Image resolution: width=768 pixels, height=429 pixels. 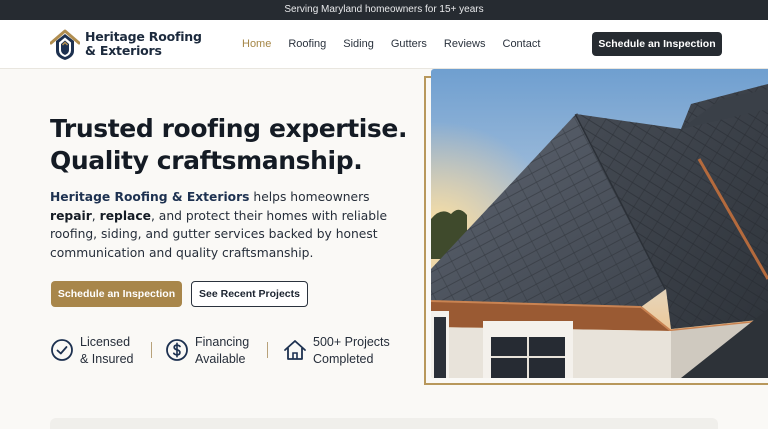 What do you see at coordinates (465, 44) in the screenshot?
I see `nav-reviews: Reviews` at bounding box center [465, 44].